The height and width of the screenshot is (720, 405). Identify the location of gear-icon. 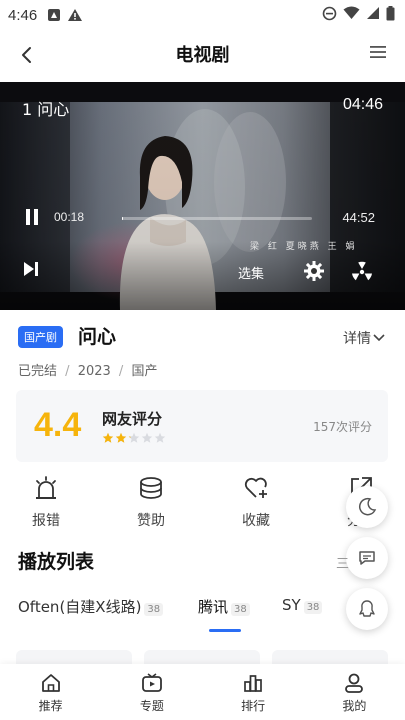
(314, 271).